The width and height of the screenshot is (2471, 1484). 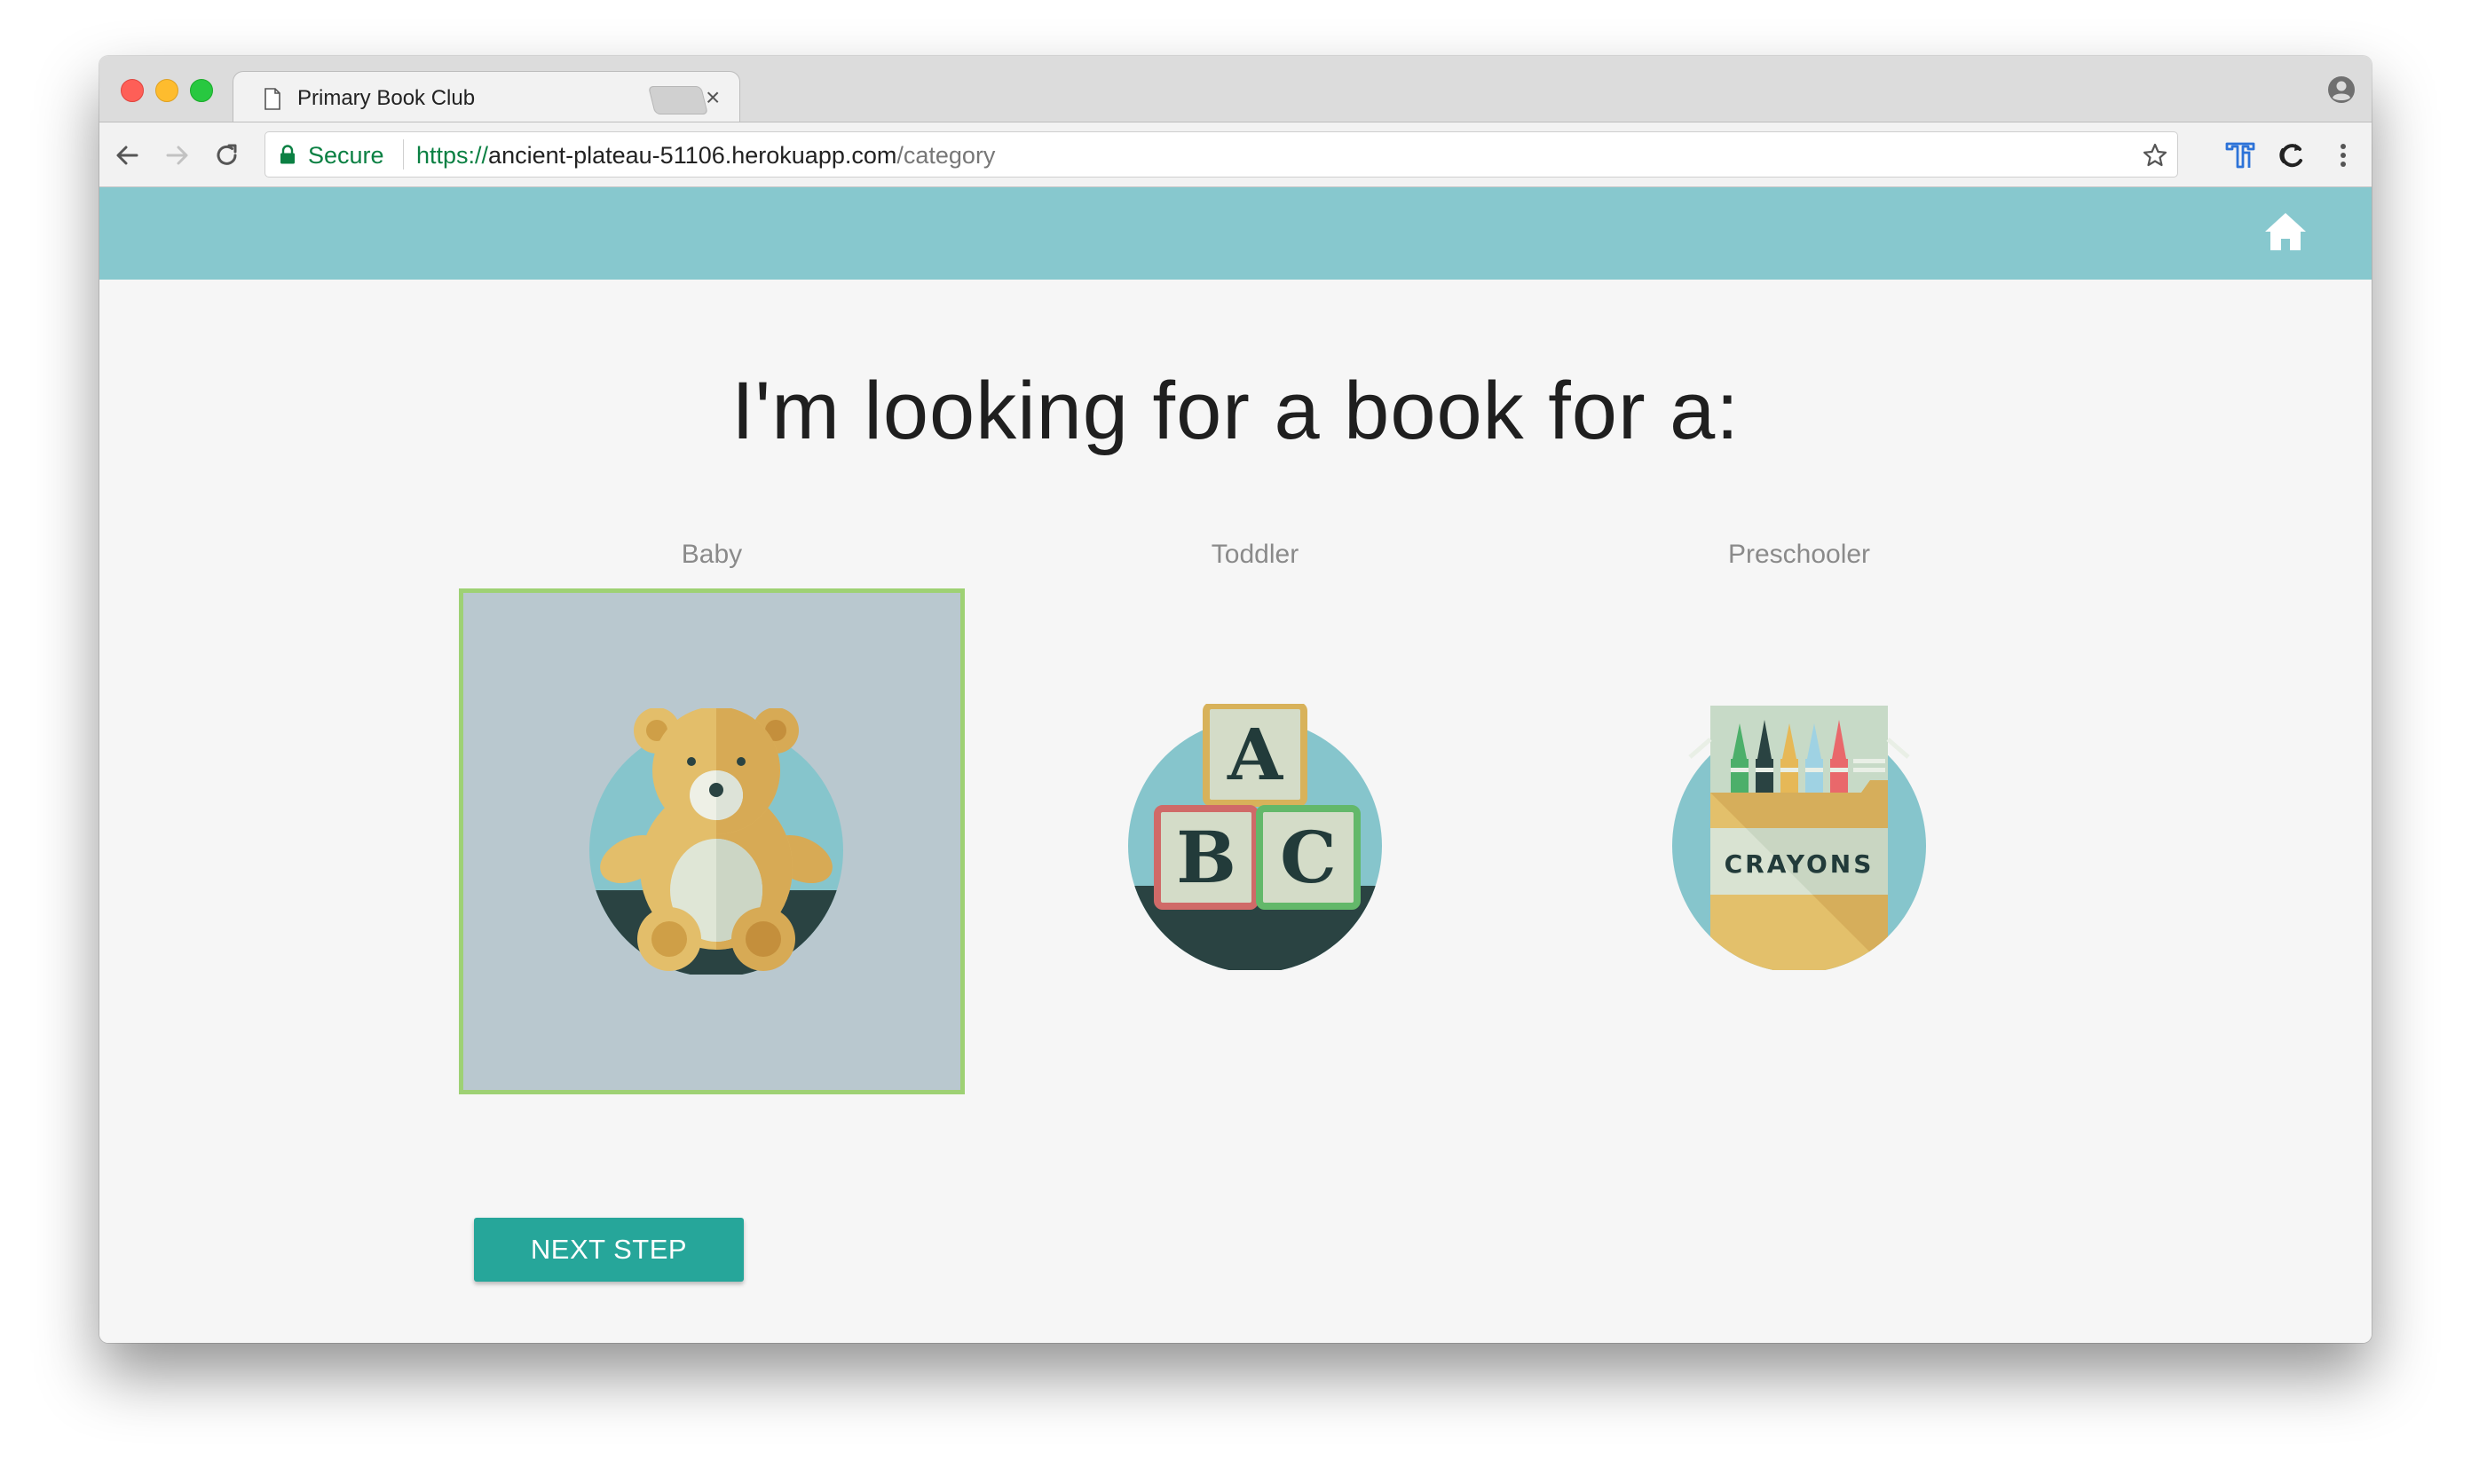 I want to click on category-tile-preschooler: CRAYONS, so click(x=1799, y=841).